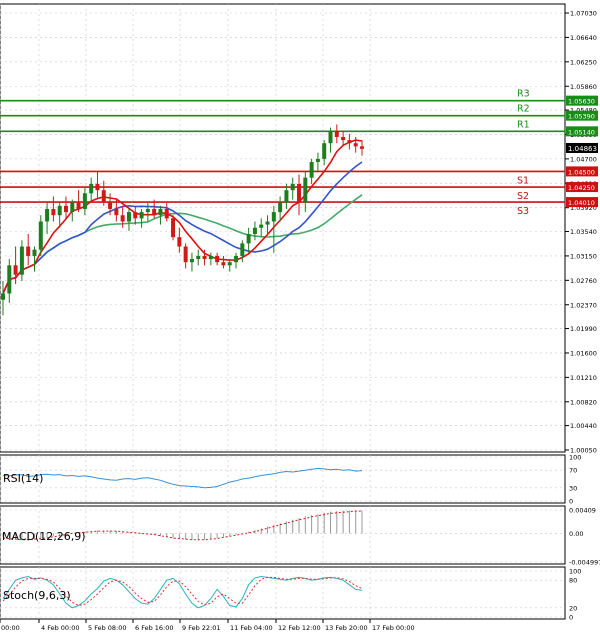 The width and height of the screenshot is (600, 635). Describe the element at coordinates (583, 426) in the screenshot. I see `main-y-tick-label: 1.00440` at that location.